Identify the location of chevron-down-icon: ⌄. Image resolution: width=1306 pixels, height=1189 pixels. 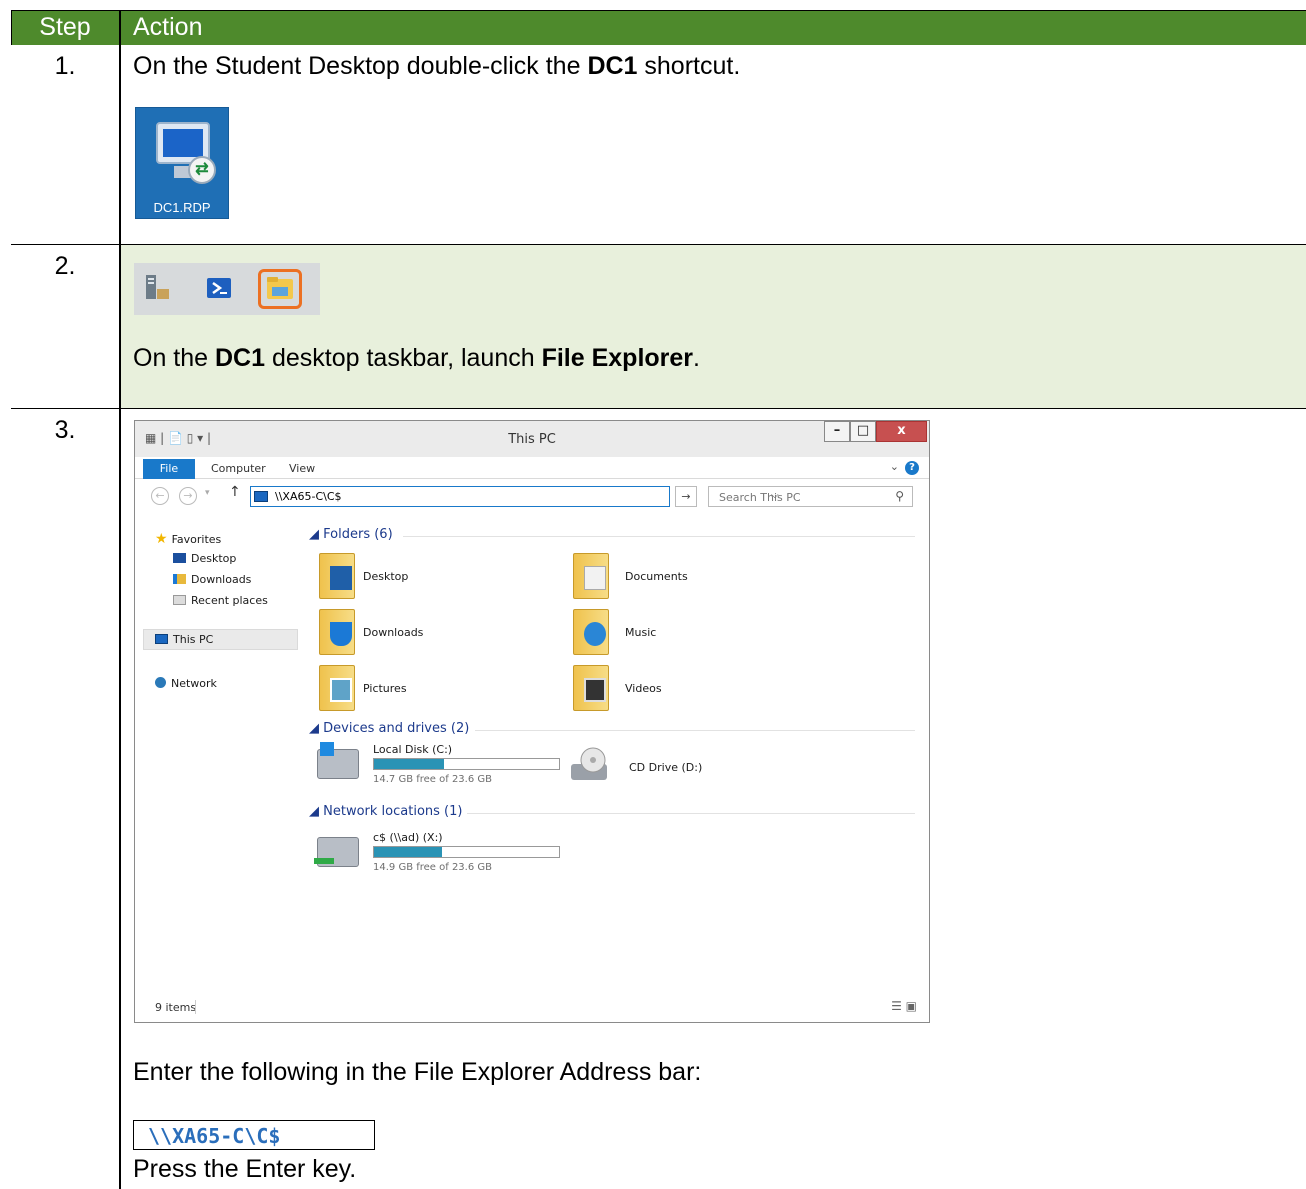
(894, 466).